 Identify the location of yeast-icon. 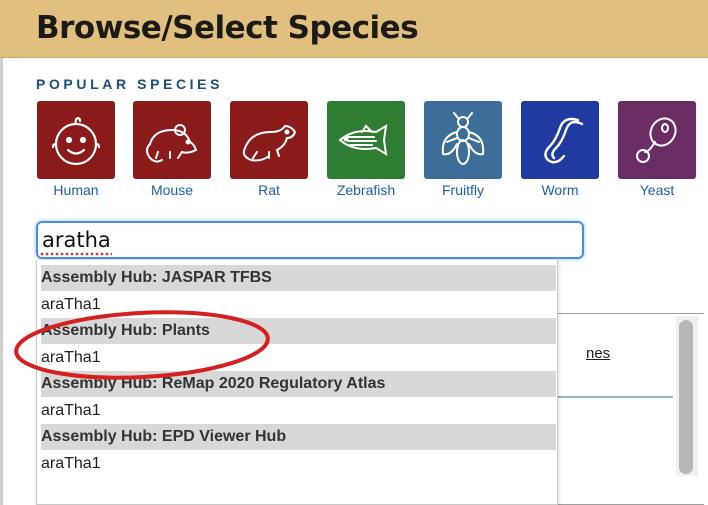
(657, 140).